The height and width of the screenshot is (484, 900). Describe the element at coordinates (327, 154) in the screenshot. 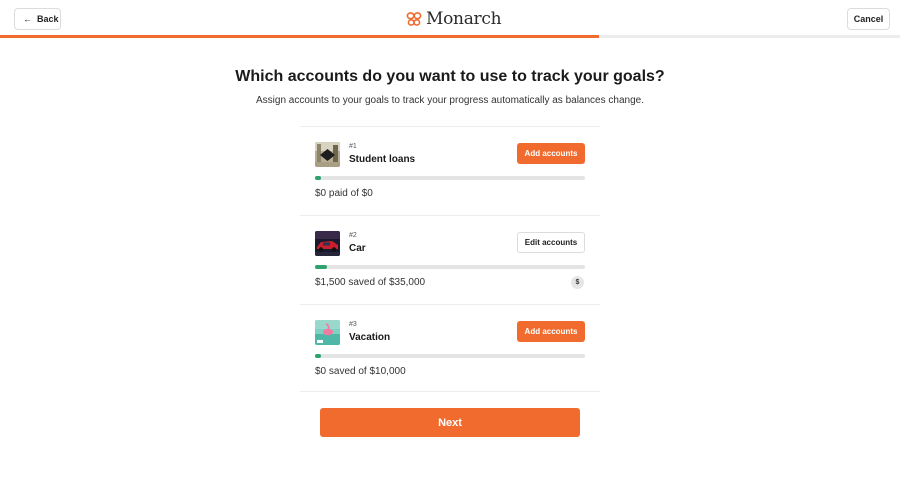

I see `goal-image-student-loans` at that location.